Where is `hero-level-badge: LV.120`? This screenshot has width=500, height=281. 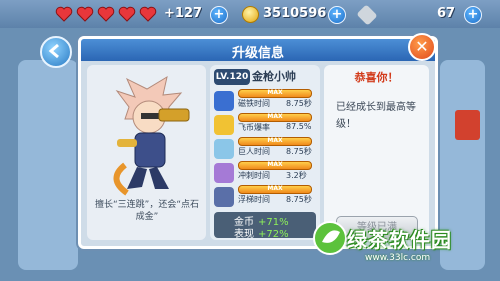 hero-level-badge: LV.120 is located at coordinates (232, 77).